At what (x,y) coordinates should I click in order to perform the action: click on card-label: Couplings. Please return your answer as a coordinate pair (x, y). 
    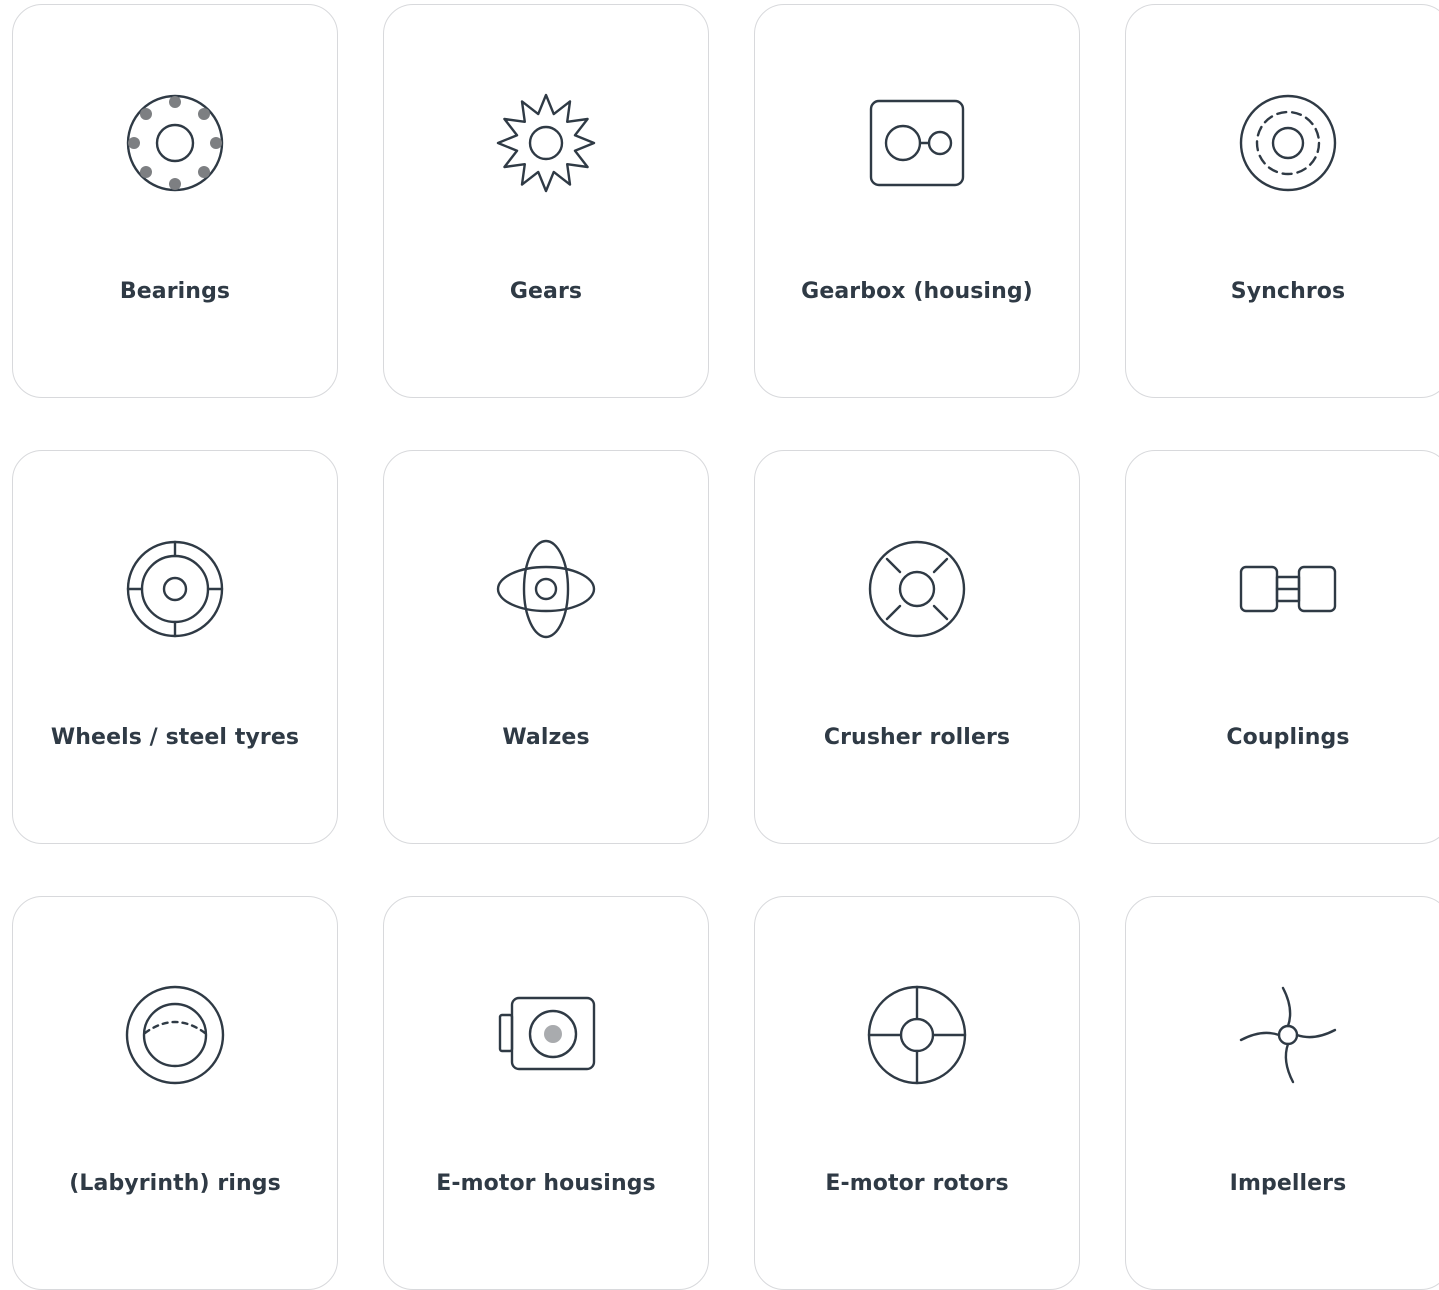
    Looking at the image, I should click on (1288, 737).